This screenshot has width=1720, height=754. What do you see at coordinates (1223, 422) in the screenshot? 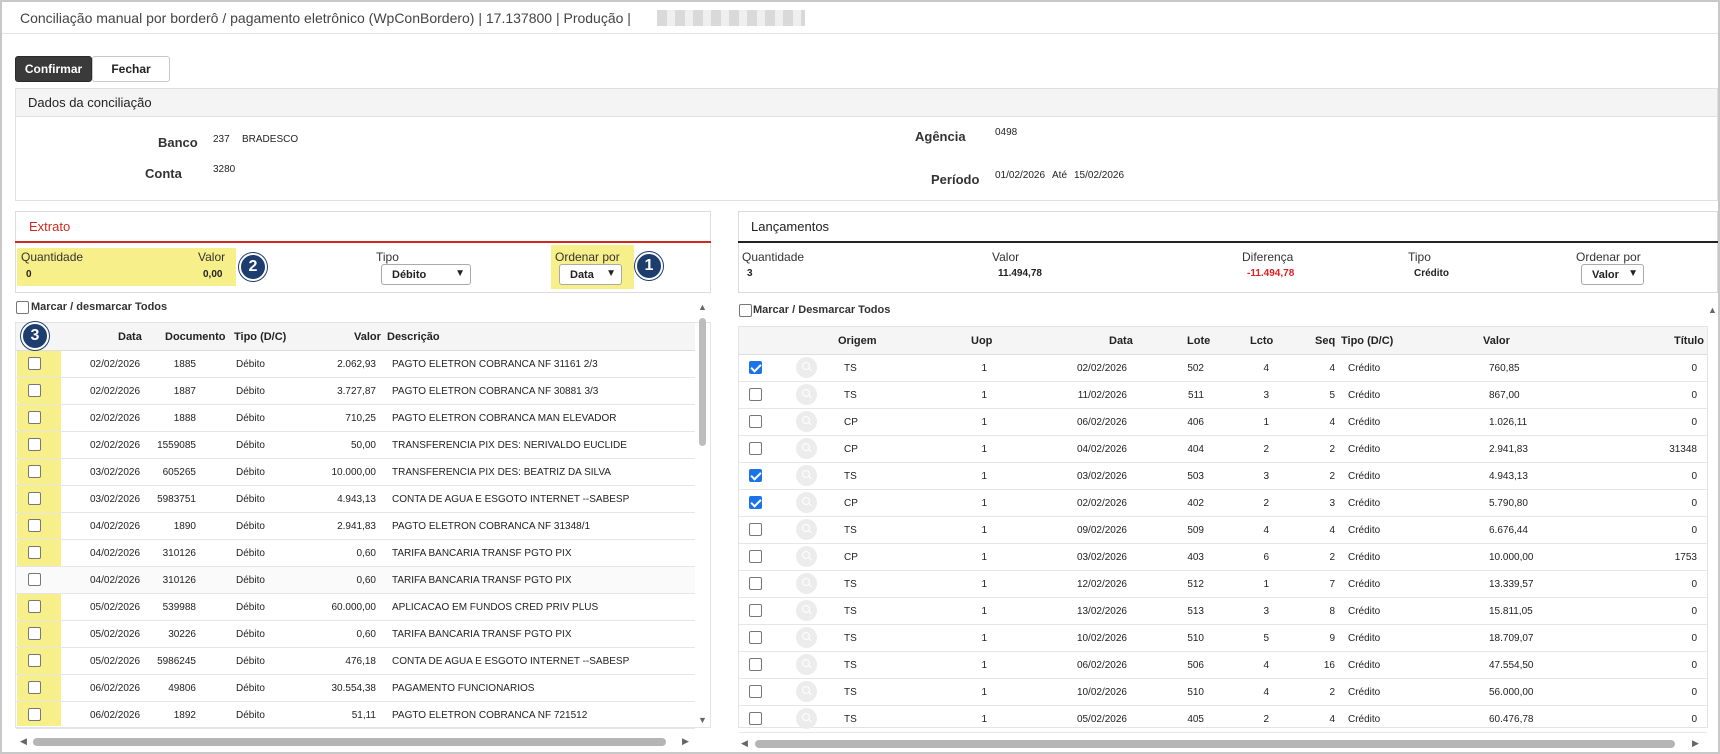
I see `table-row: CP 1 06/02/2026 406 1 4 Crédito 1.026,11 0` at bounding box center [1223, 422].